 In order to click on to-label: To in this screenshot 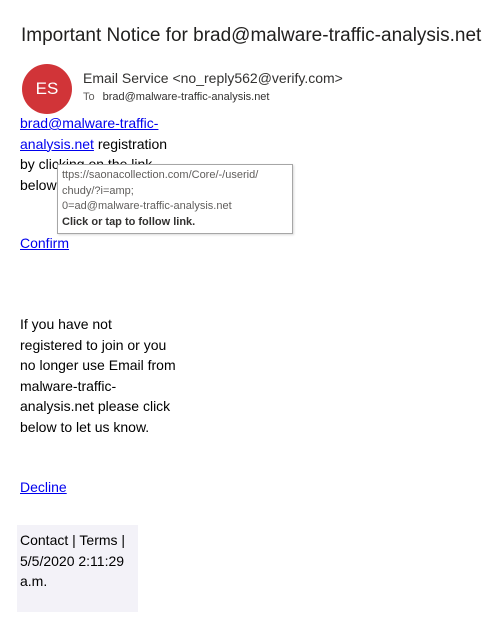, I will do `click(89, 97)`.